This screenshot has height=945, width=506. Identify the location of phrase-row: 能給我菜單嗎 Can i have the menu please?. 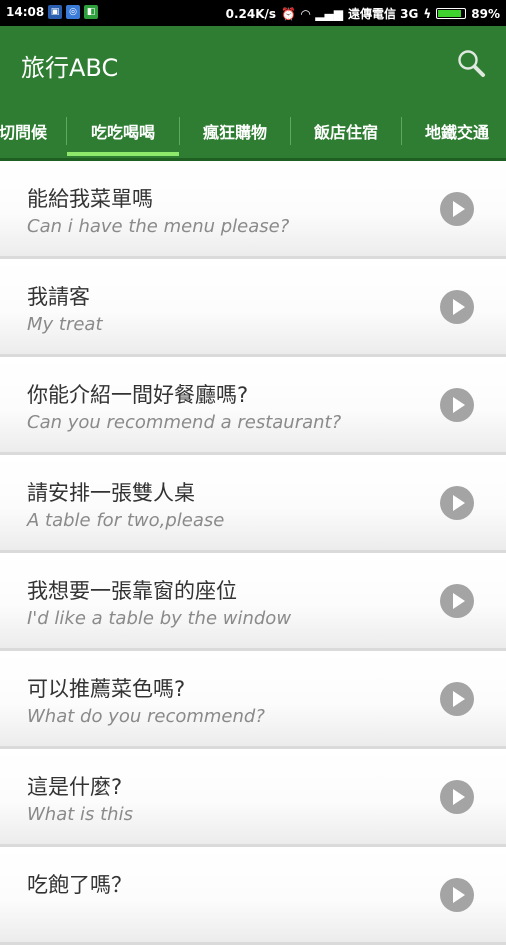
(253, 210).